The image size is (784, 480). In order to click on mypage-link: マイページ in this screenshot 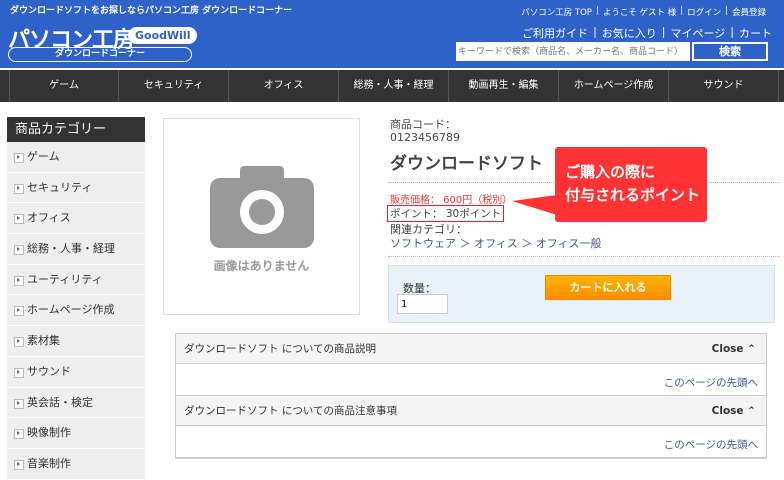, I will do `click(698, 33)`.